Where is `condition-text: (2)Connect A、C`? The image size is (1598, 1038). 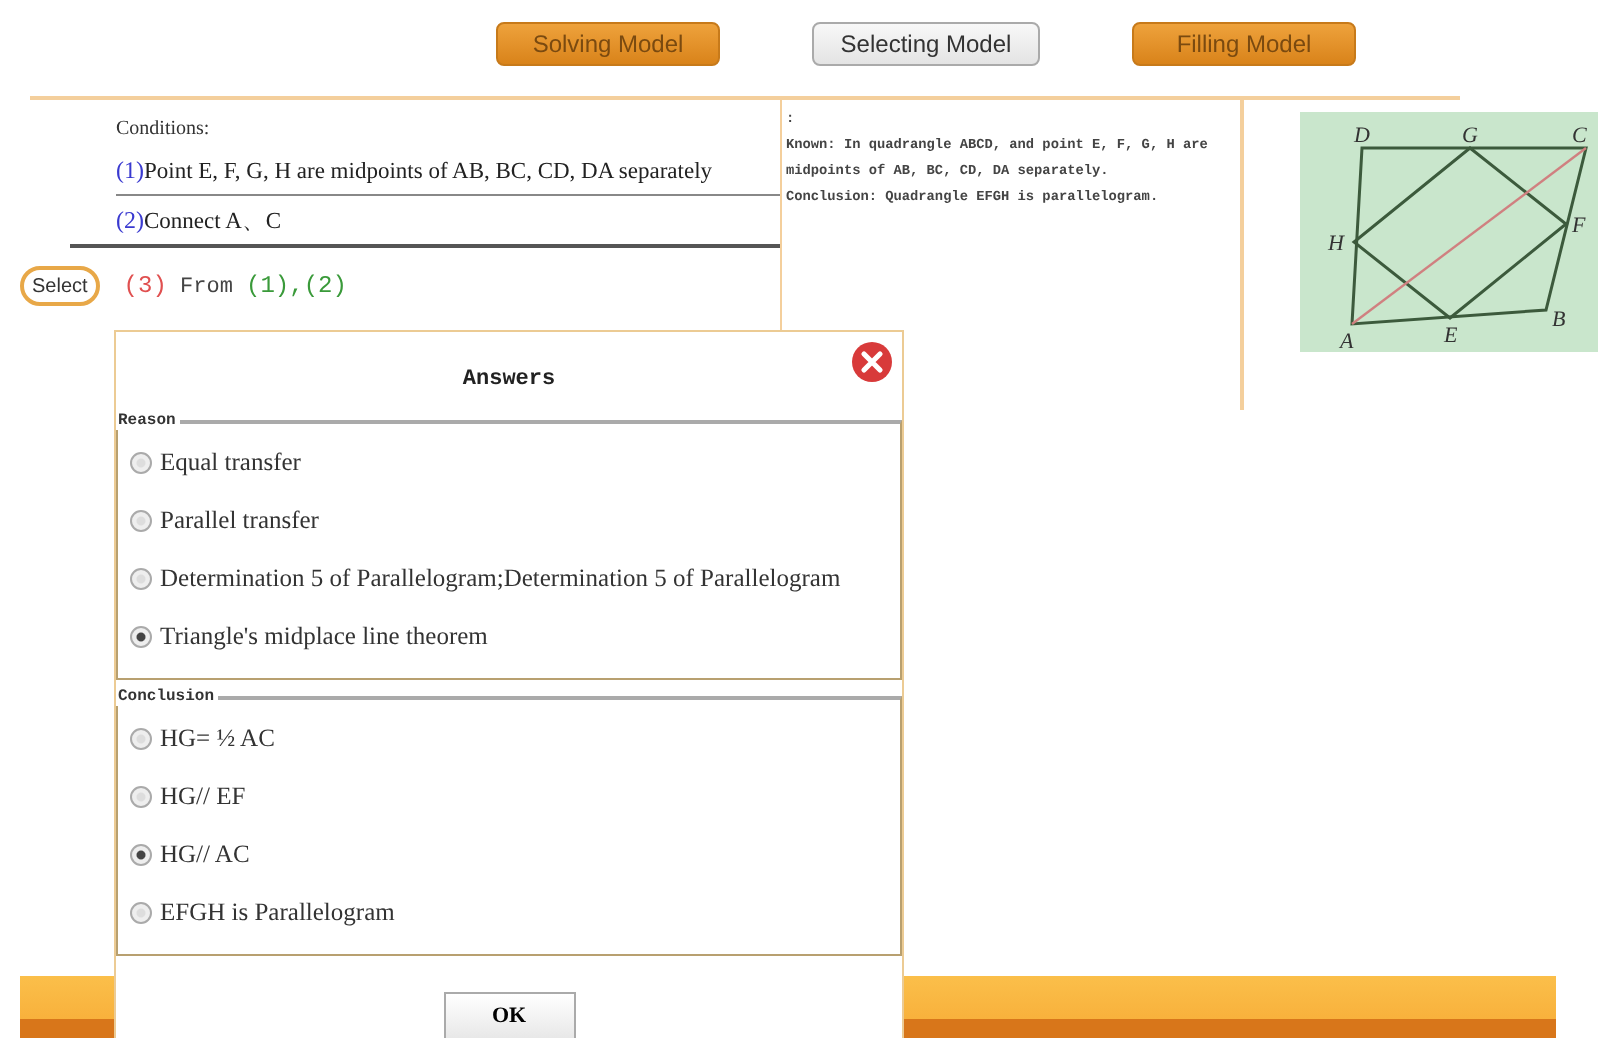
condition-text: (2)Connect A、C is located at coordinates (199, 220).